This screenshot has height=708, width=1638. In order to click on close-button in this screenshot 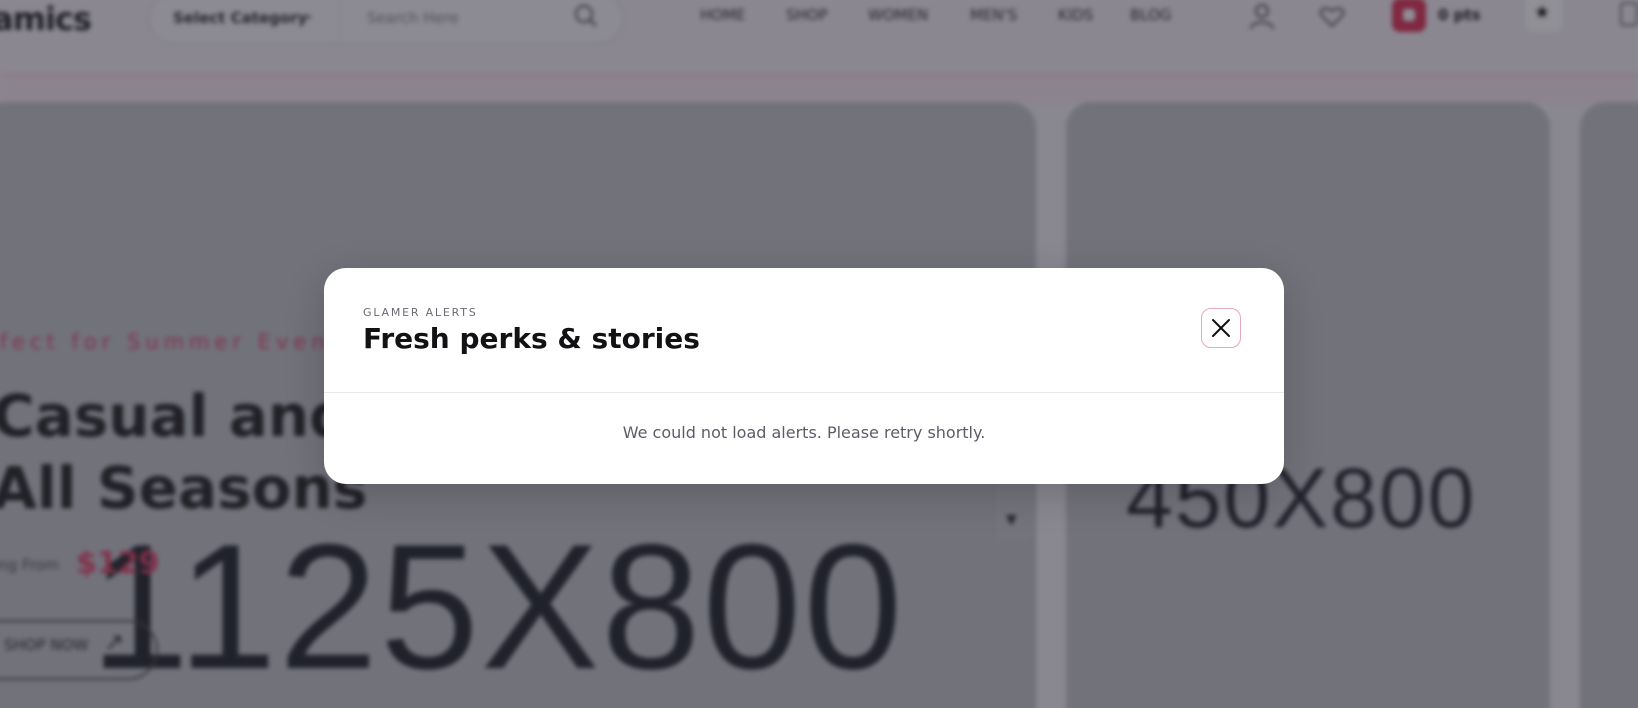, I will do `click(1221, 328)`.